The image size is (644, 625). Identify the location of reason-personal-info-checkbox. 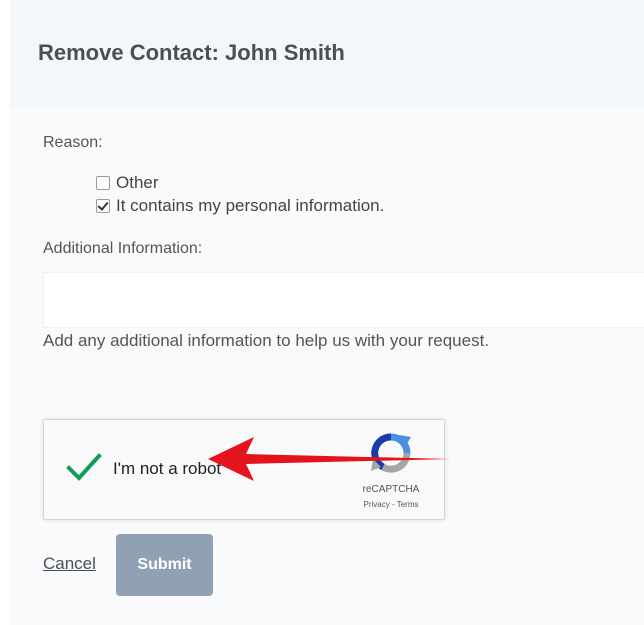
(103, 206).